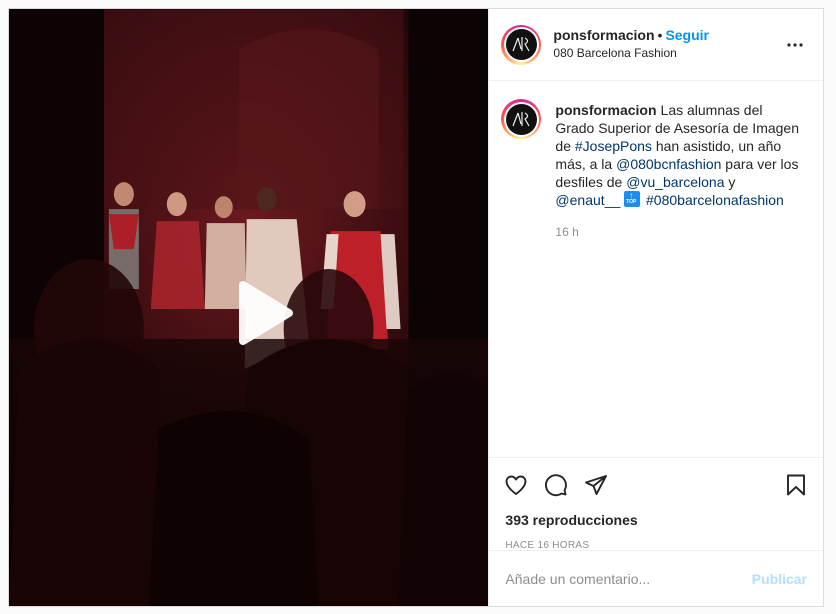  Describe the element at coordinates (603, 35) in the screenshot. I see `header-username: ponsformacion` at that location.